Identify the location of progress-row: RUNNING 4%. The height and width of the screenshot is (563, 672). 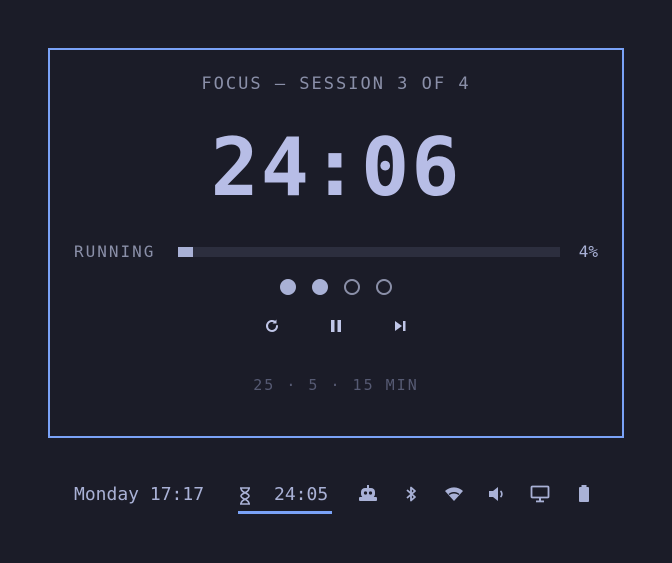
(336, 252).